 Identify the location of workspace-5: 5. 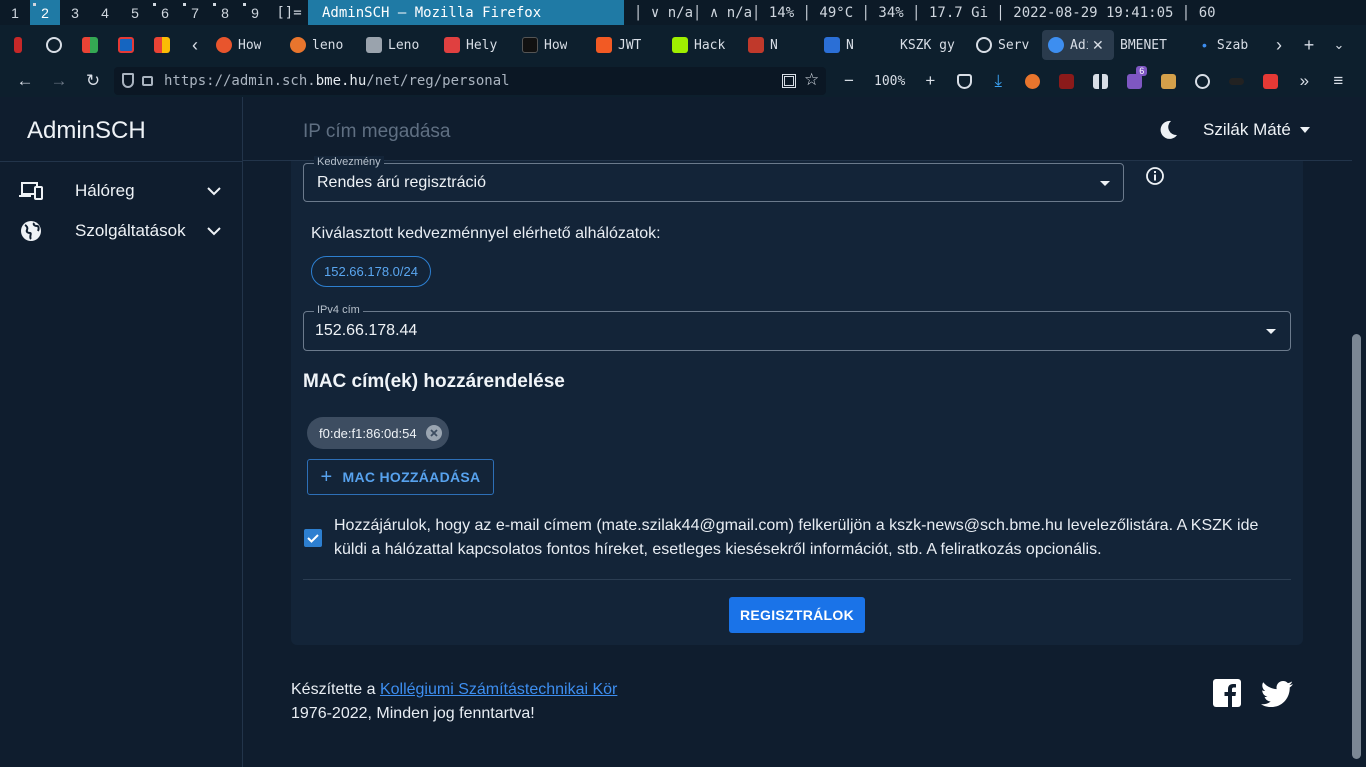
(135, 12).